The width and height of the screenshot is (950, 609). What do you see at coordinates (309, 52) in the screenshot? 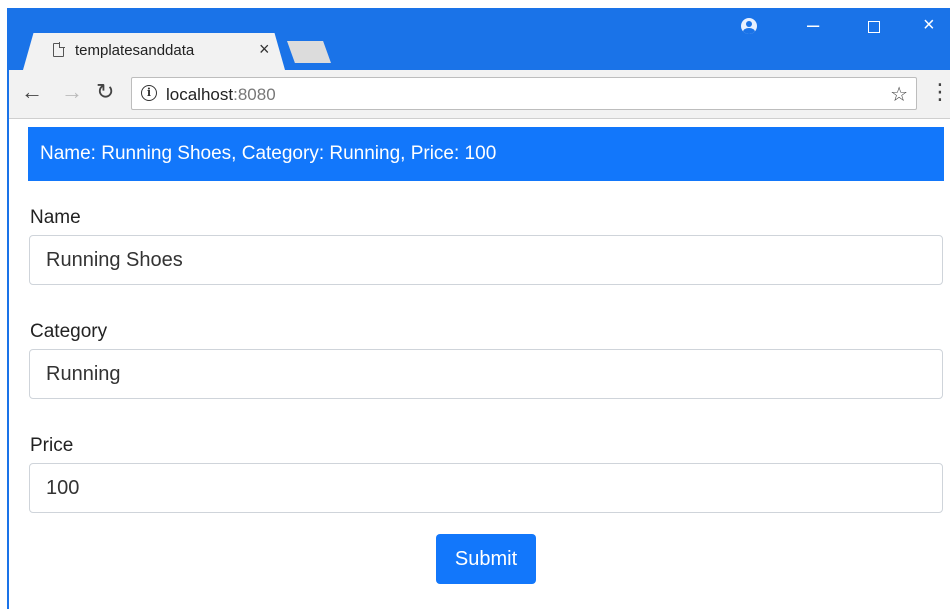
I see `new-tab-button` at bounding box center [309, 52].